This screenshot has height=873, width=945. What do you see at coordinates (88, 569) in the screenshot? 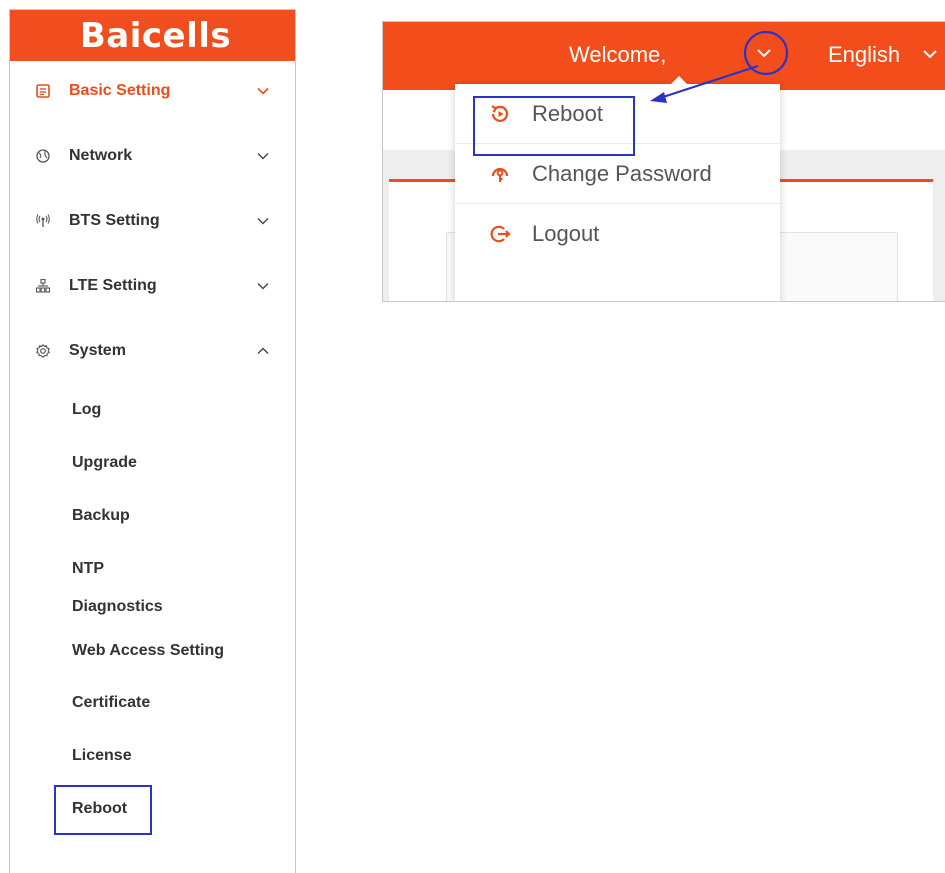
I see `sidebar-subitem-ntp: NTP` at bounding box center [88, 569].